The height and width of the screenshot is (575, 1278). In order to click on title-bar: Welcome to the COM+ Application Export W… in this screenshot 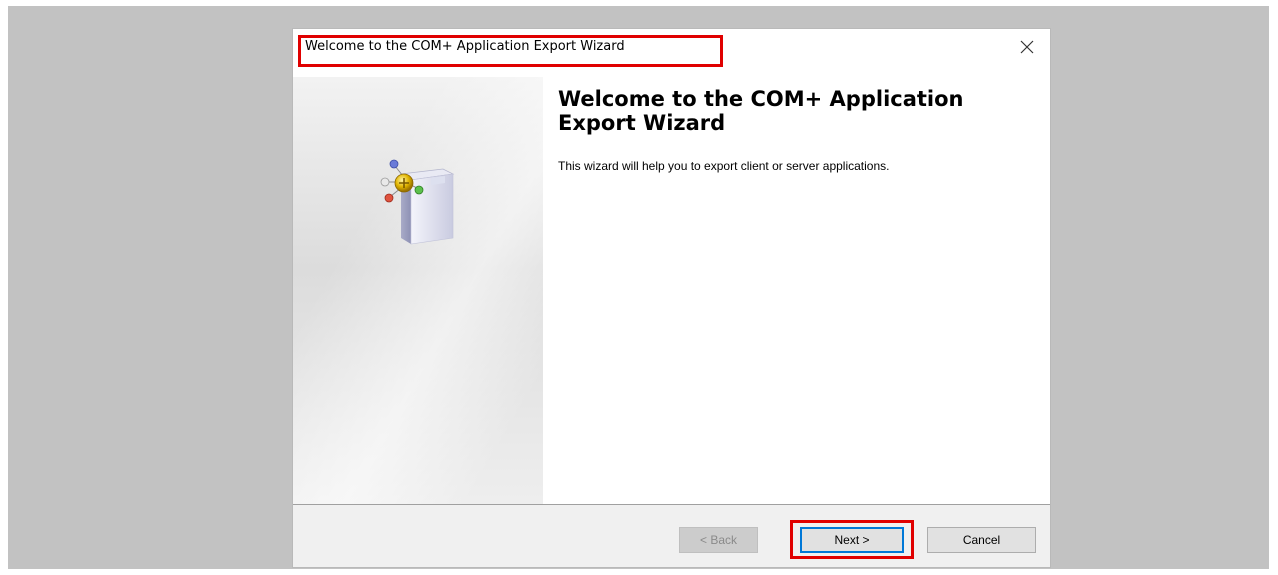, I will do `click(671, 48)`.